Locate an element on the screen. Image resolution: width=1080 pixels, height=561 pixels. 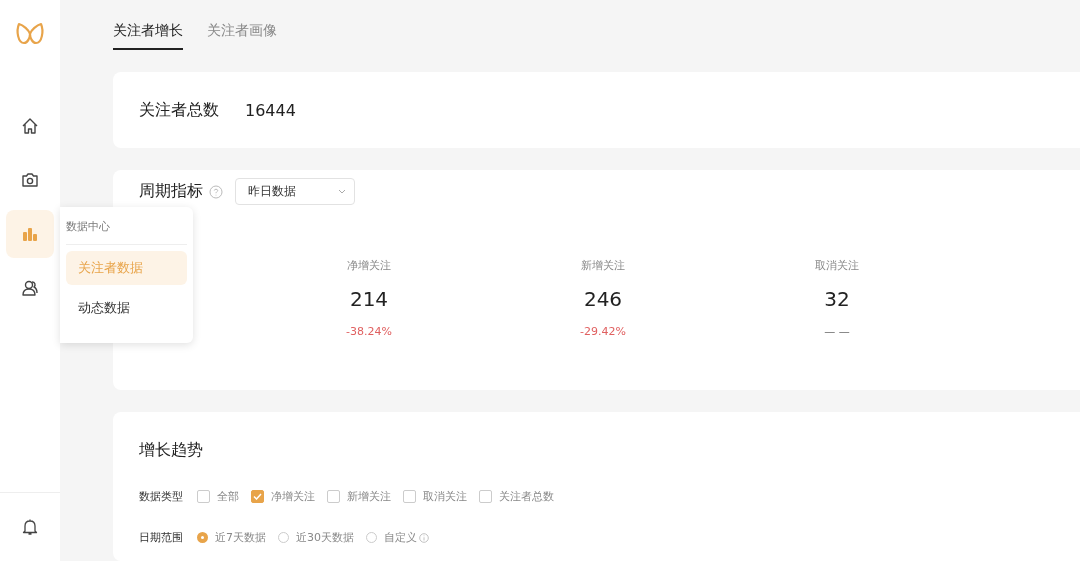
metric-value: 214 is located at coordinates (369, 299).